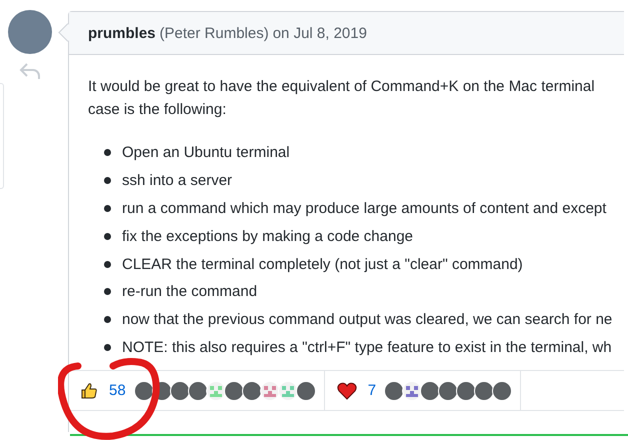 The height and width of the screenshot is (440, 628). I want to click on list-item-text: fix the exceptions by making a code change, so click(268, 236).